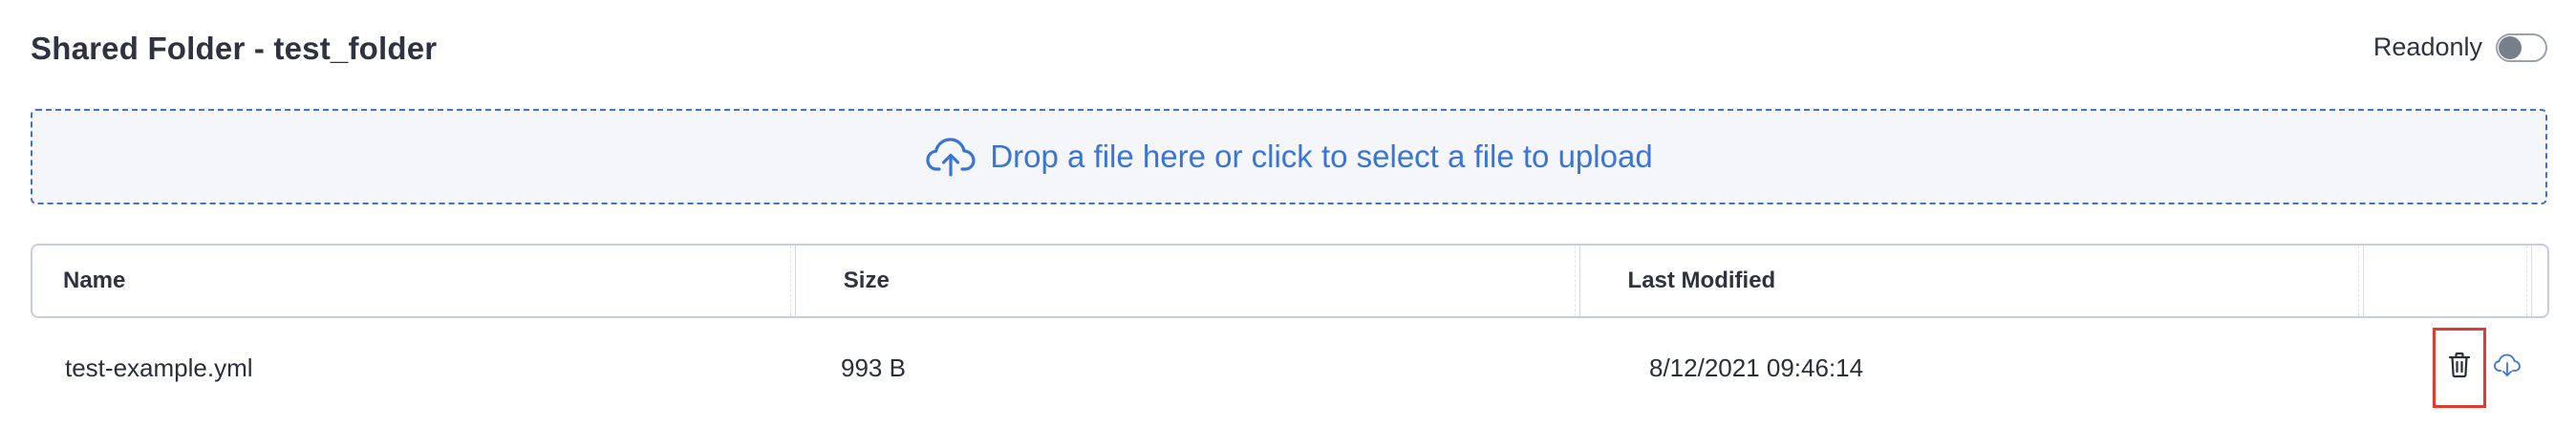 The width and height of the screenshot is (2576, 428). Describe the element at coordinates (1756, 367) in the screenshot. I see `file-last-modified: 8/12/2021 09:46:14` at that location.